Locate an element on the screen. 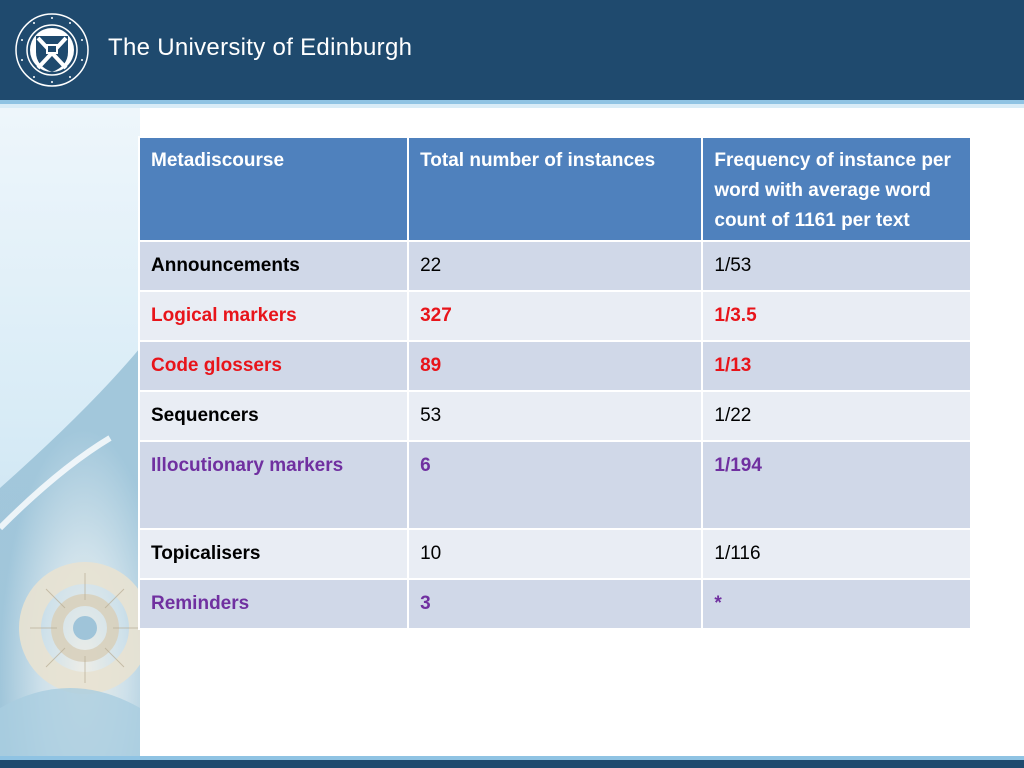 Image resolution: width=1024 pixels, height=768 pixels. row-category: Topicalisers is located at coordinates (273, 554).